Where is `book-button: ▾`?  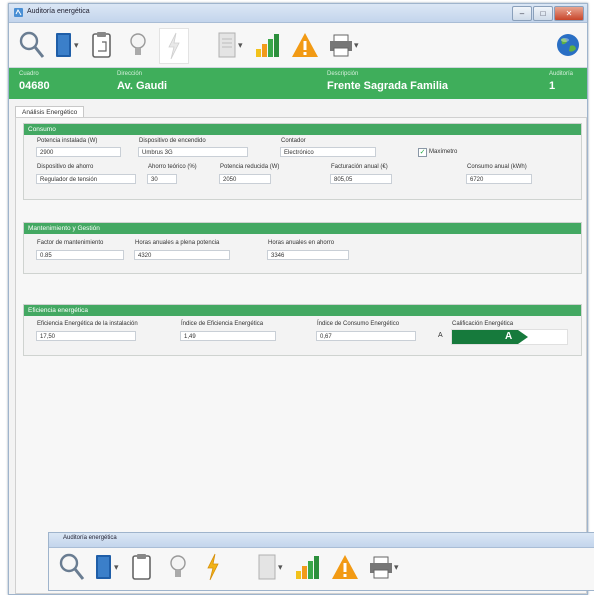
book-button: ▾ is located at coordinates (67, 45).